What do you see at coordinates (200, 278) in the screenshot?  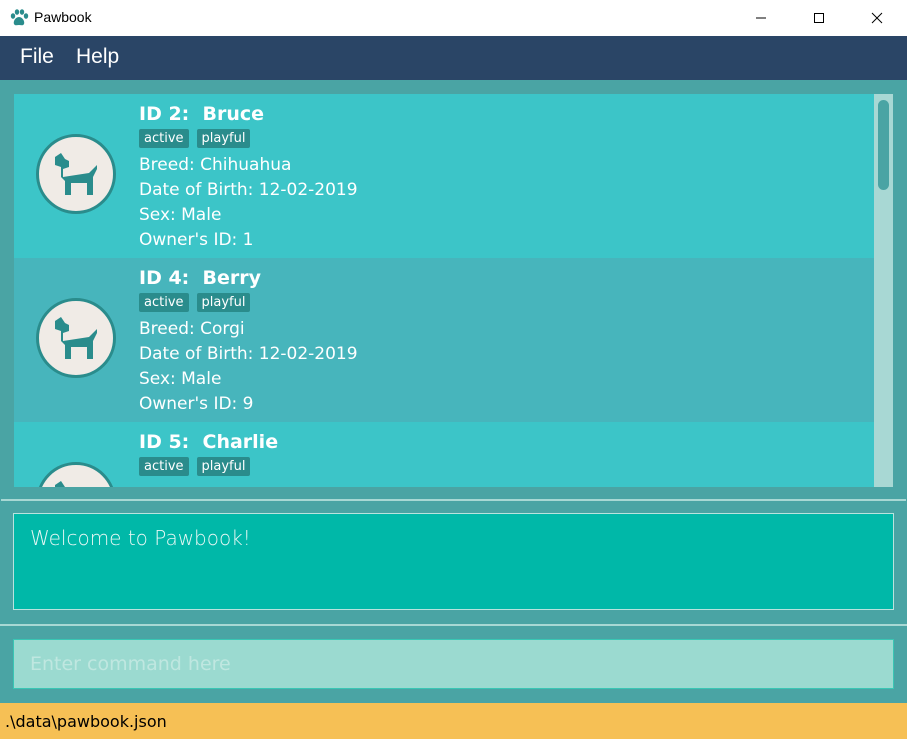 I see `pet-name: ID 4: Berry` at bounding box center [200, 278].